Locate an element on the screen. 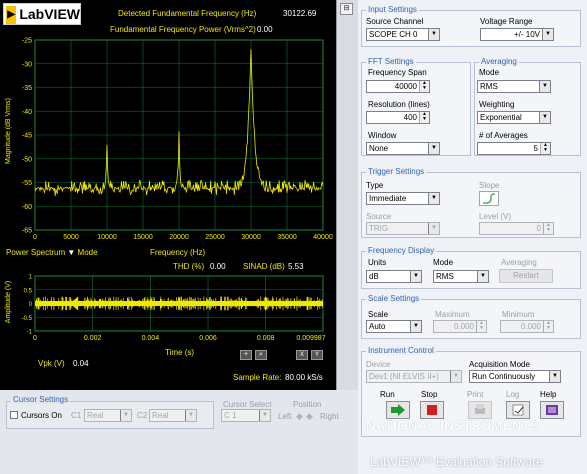 The width and height of the screenshot is (587, 474). run-arrow-icon is located at coordinates (398, 410).